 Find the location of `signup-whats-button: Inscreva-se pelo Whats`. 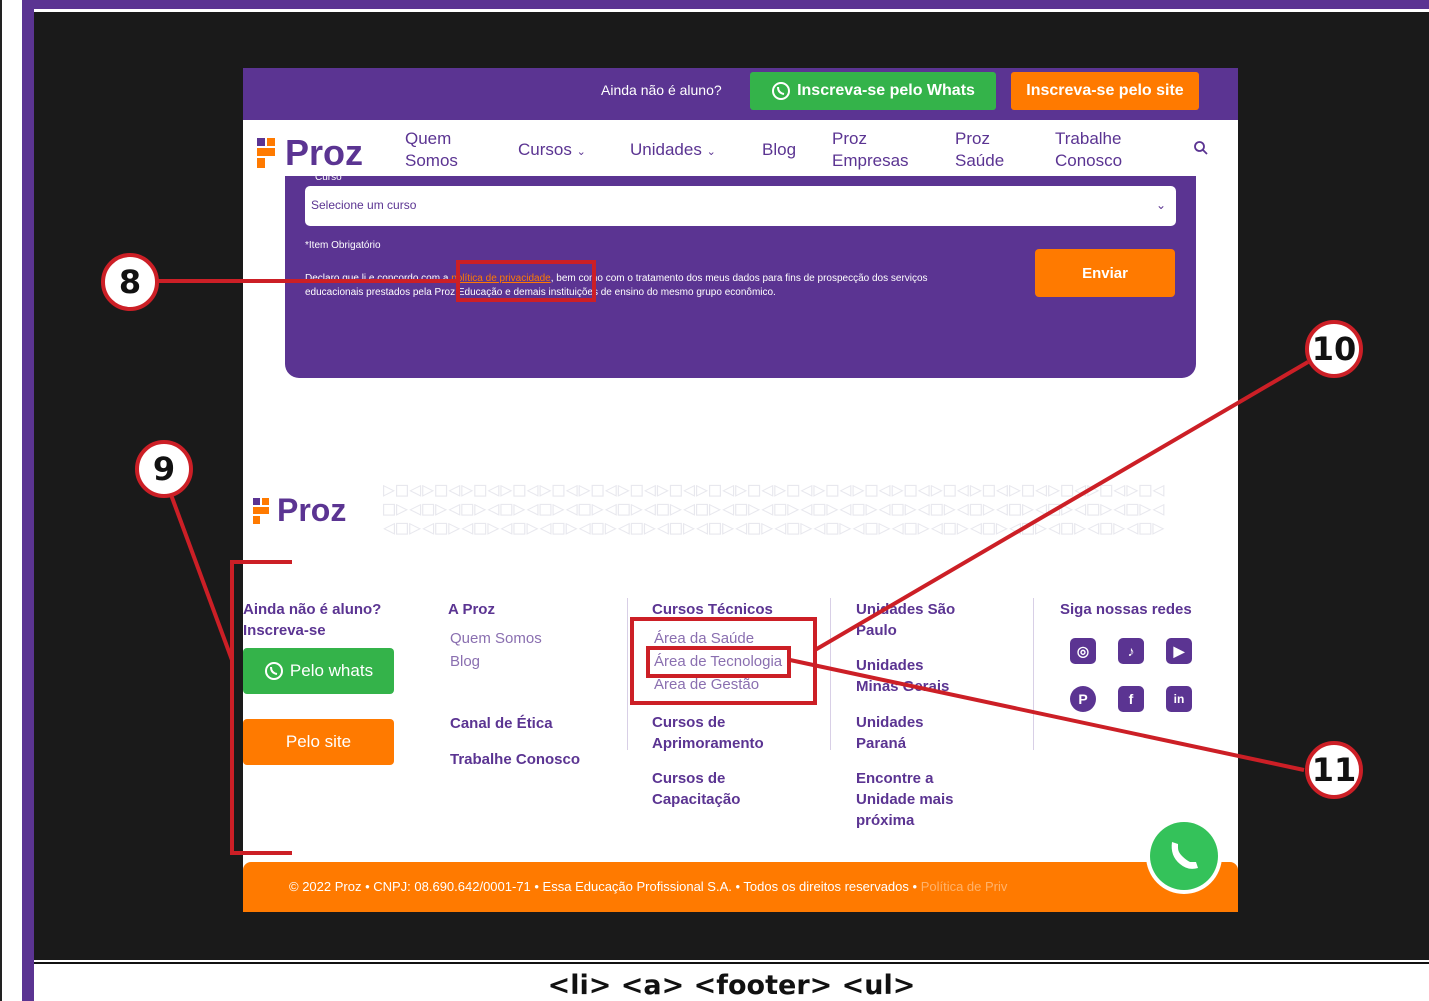

signup-whats-button: Inscreva-se pelo Whats is located at coordinates (873, 91).